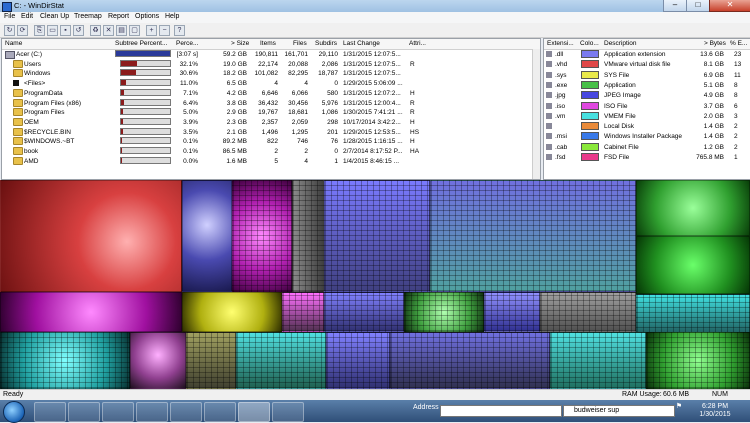  Describe the element at coordinates (9, 16) in the screenshot. I see `menu-file: File` at that location.